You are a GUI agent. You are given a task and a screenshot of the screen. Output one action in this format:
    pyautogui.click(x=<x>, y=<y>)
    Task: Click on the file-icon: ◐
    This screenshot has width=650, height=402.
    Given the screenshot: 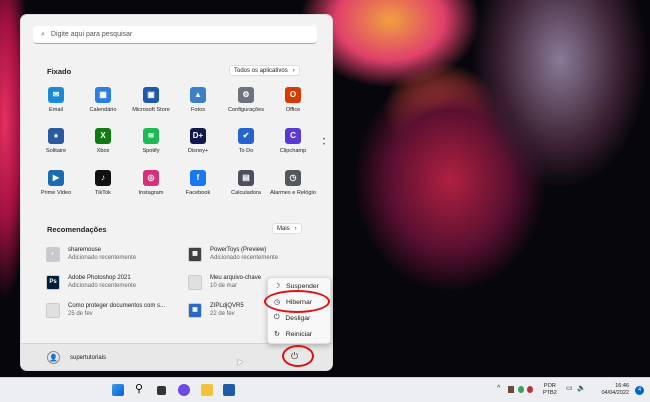 What is the action you would take?
    pyautogui.click(x=53, y=254)
    